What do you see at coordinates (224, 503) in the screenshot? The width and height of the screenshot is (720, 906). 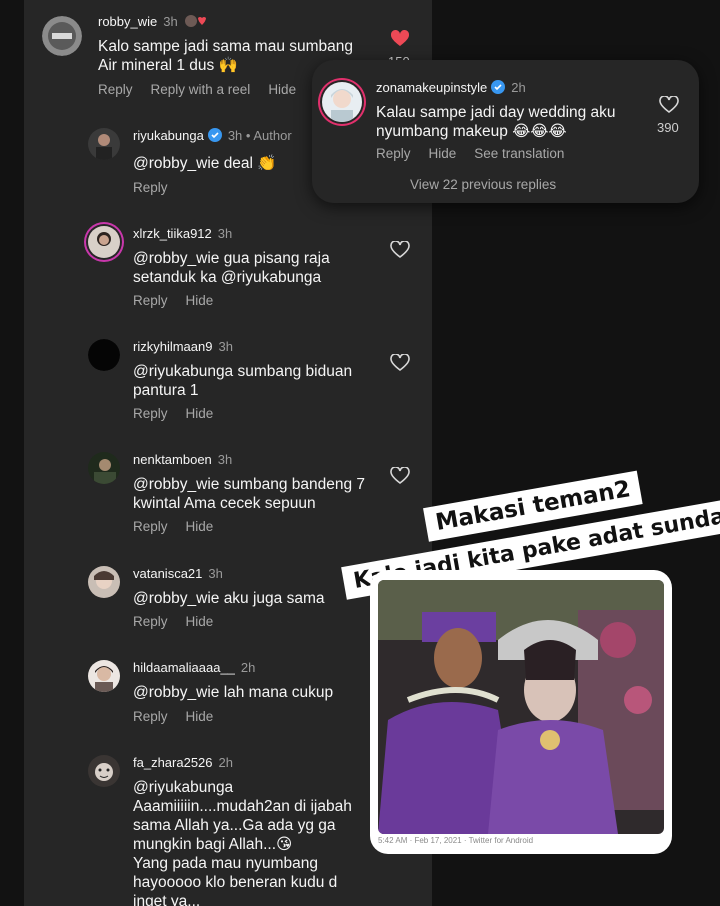 I see `comment-text-line: kwintal Ama cecek sepuun` at bounding box center [224, 503].